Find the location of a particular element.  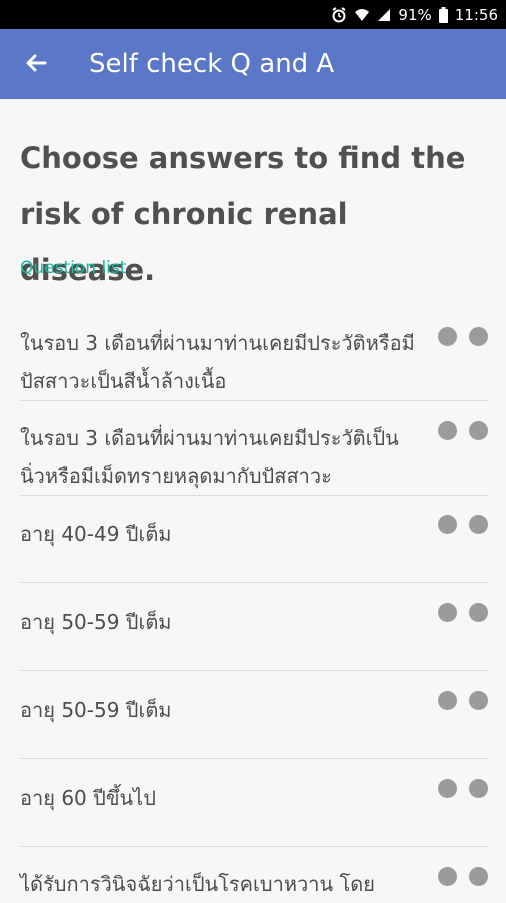

question-text: อายุ 40-49 ปีเต็ม is located at coordinates (96, 534).